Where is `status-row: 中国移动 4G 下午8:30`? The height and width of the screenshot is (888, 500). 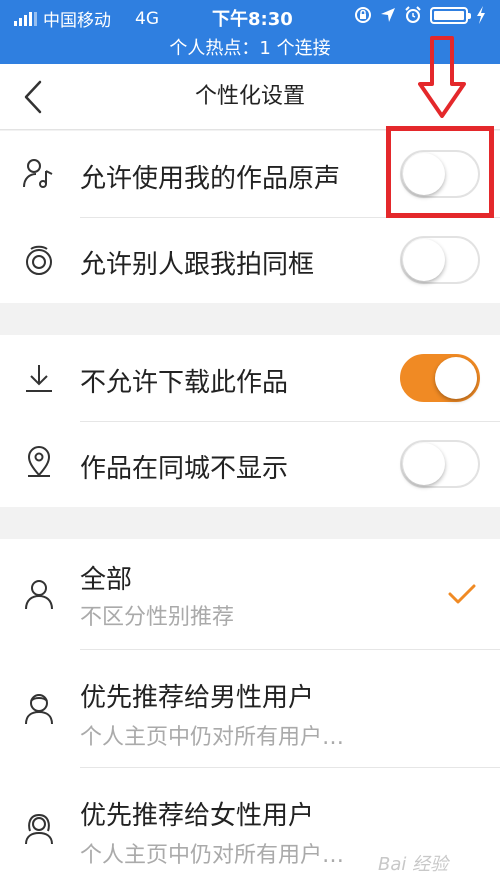 status-row: 中国移动 4G 下午8:30 is located at coordinates (250, 16).